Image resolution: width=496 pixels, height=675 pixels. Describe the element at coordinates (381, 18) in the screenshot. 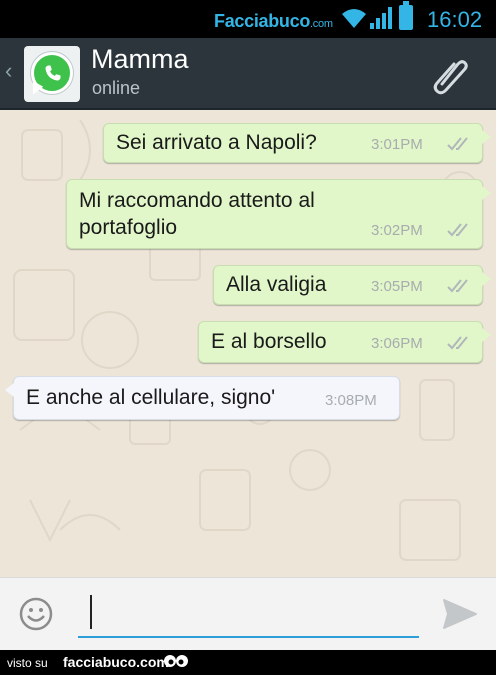

I see `signal-icon` at that location.